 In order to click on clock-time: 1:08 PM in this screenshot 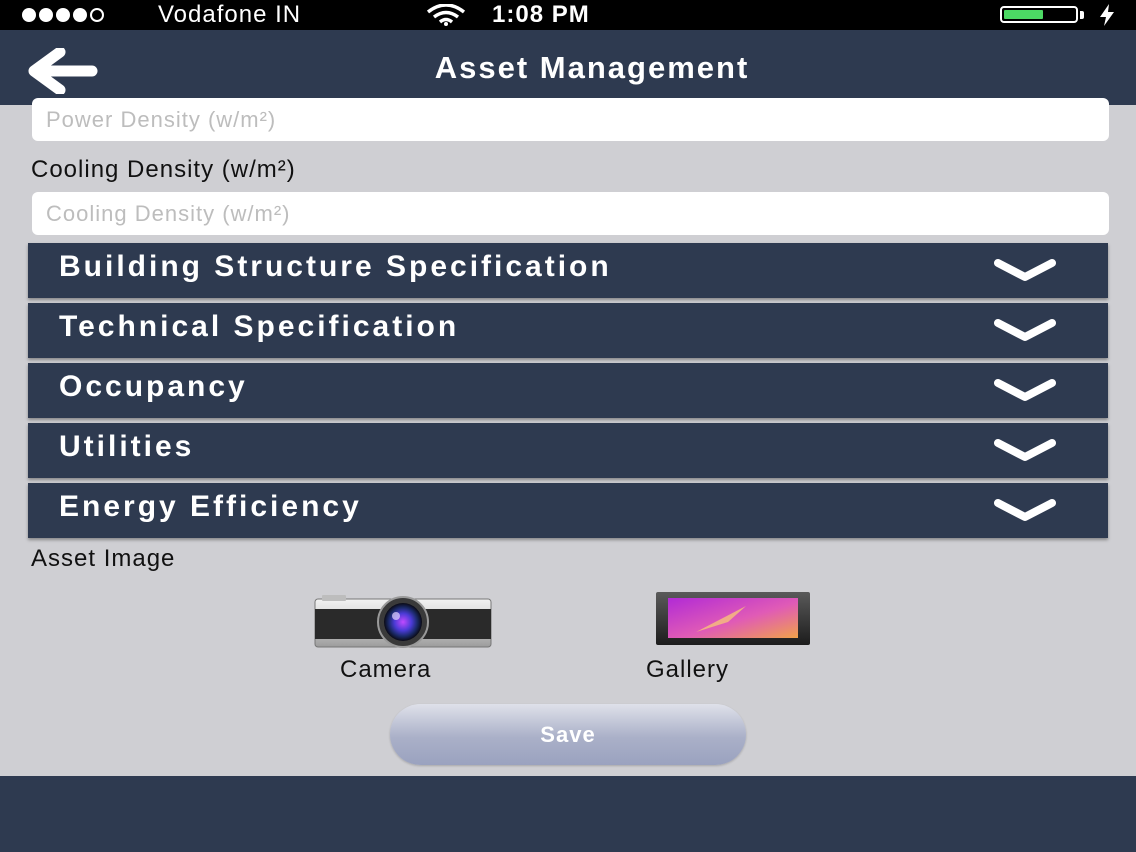, I will do `click(541, 14)`.